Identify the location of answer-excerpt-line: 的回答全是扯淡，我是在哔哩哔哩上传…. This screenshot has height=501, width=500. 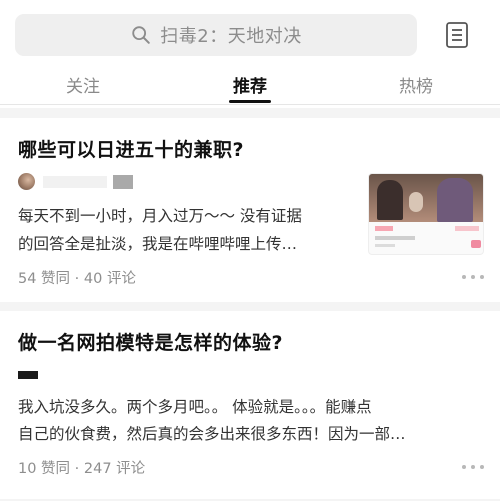
(188, 244).